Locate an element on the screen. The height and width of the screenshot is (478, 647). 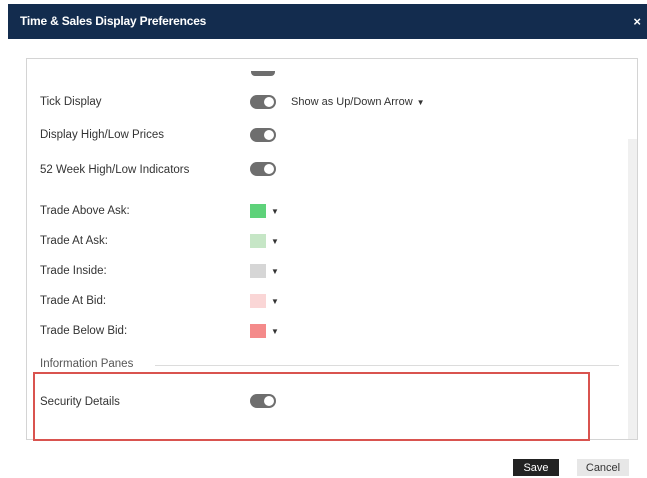
week52-indicators-label: 52 Week High/Low Indicators is located at coordinates (115, 170).